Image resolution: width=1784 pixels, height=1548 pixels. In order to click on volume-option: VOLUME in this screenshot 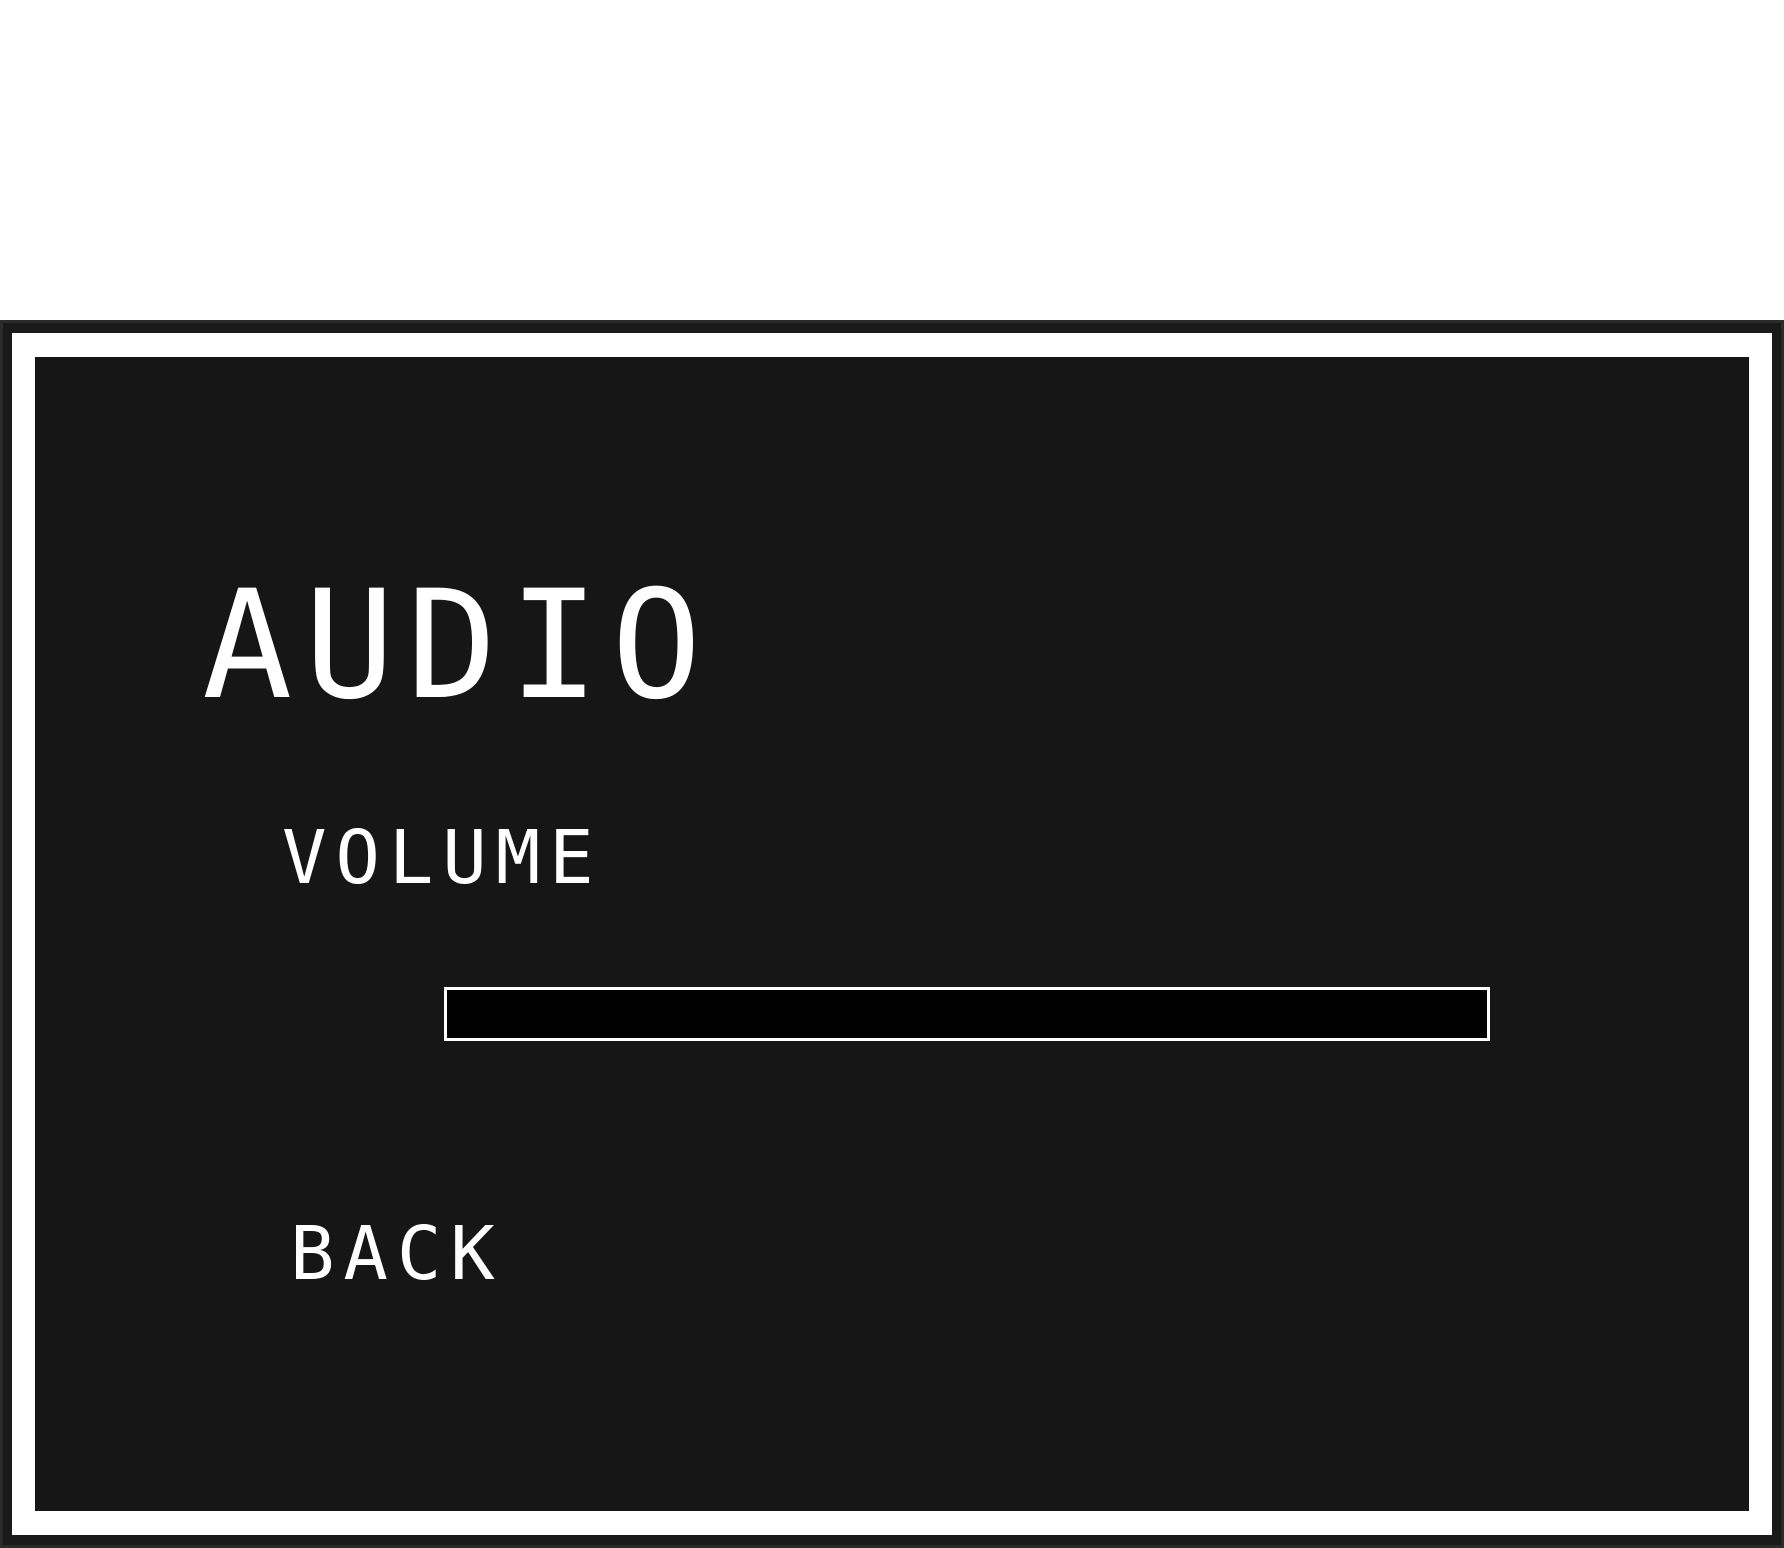, I will do `click(442, 858)`.